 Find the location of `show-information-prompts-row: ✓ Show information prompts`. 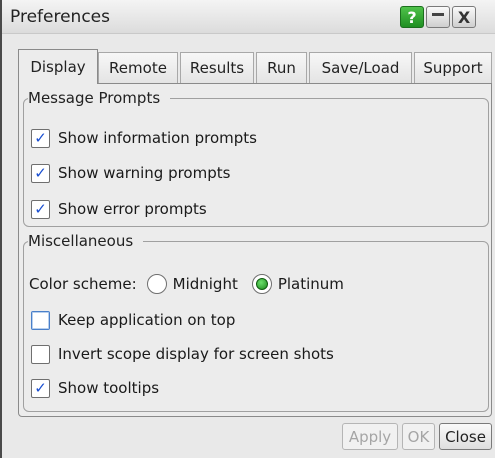

show-information-prompts-row: ✓ Show information prompts is located at coordinates (144, 138).